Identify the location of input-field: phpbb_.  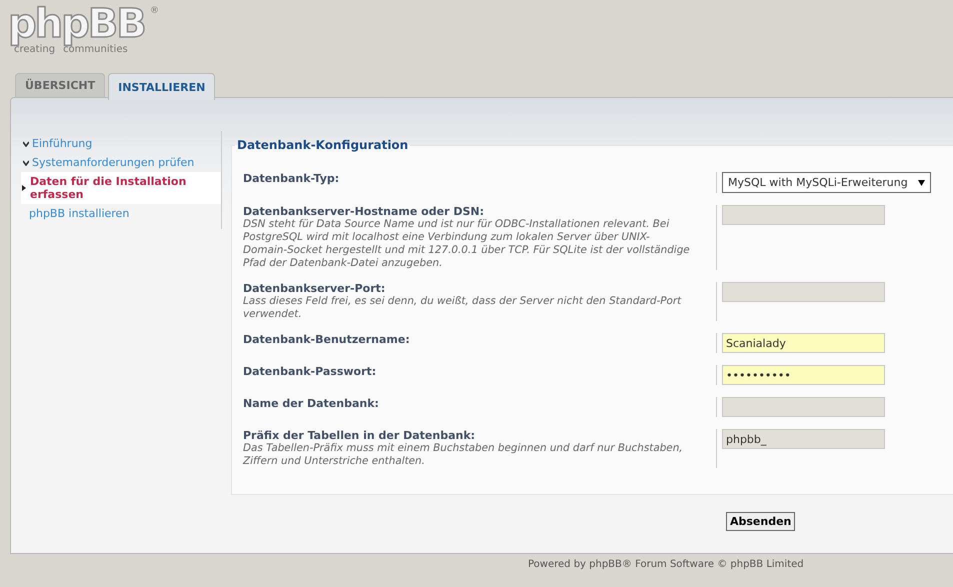
(803, 439).